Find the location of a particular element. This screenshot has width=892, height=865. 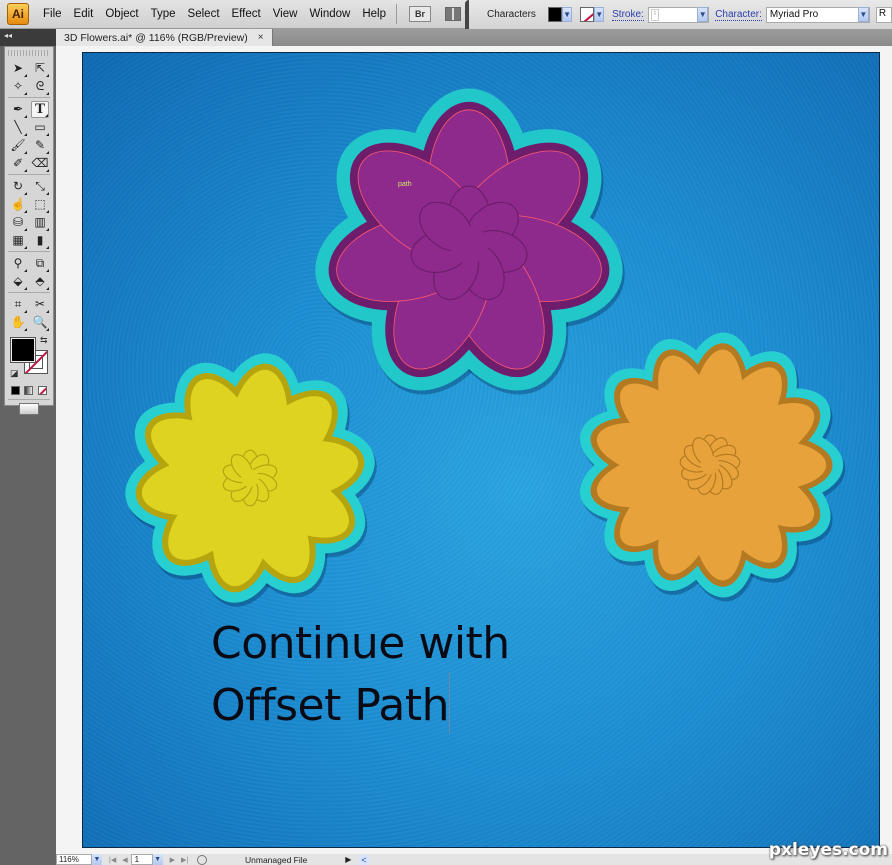

screen-mode-icon is located at coordinates (29, 409).